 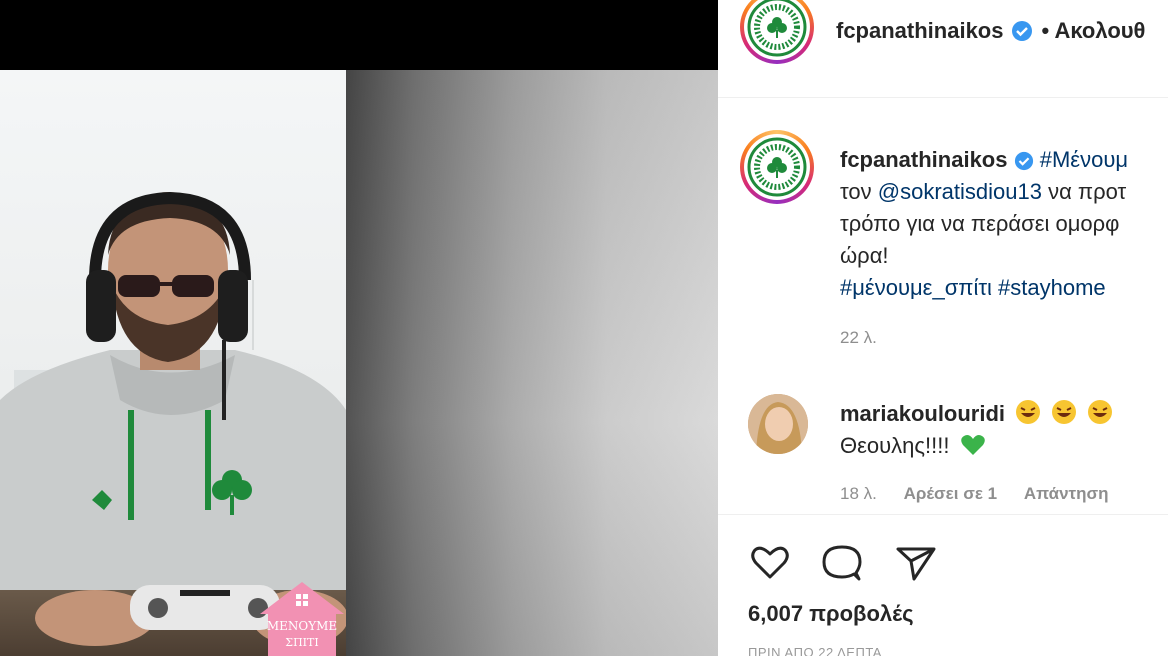 I want to click on mention-link: @sokratisdiou13, so click(x=960, y=191).